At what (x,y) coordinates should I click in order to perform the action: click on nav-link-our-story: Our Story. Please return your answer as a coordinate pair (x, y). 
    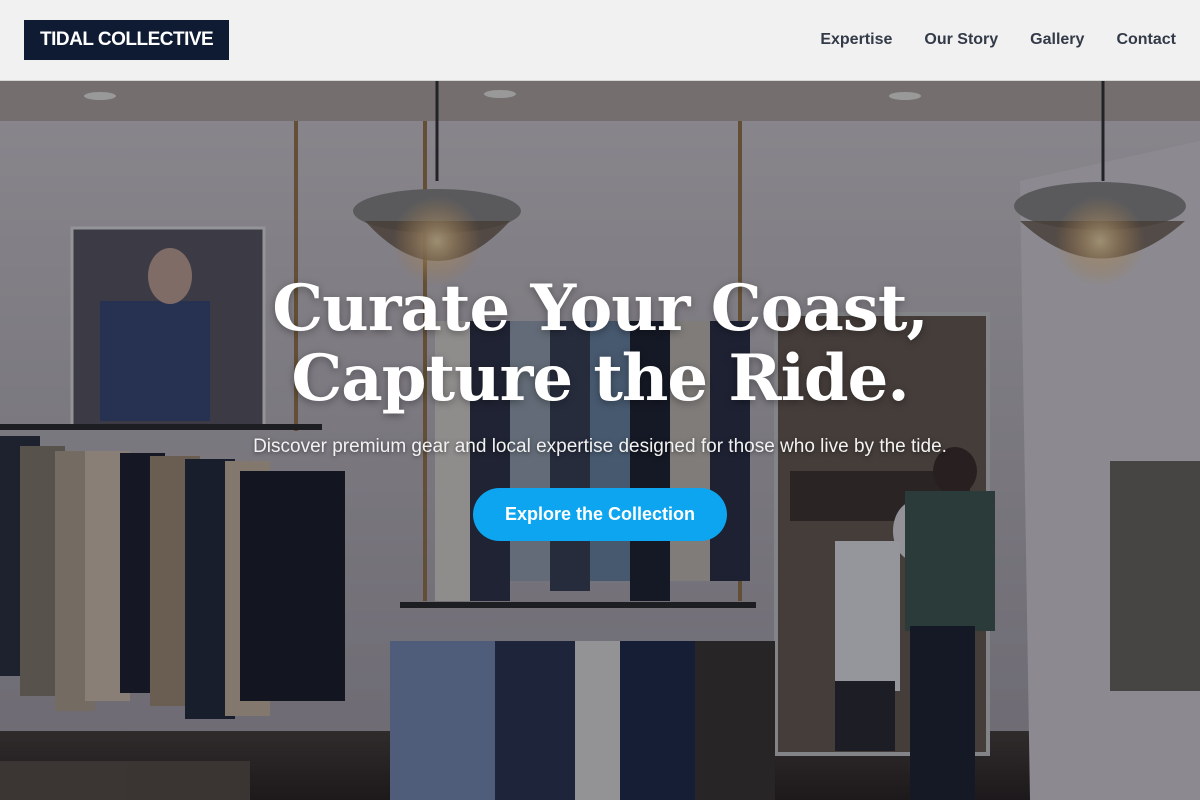
    Looking at the image, I should click on (961, 40).